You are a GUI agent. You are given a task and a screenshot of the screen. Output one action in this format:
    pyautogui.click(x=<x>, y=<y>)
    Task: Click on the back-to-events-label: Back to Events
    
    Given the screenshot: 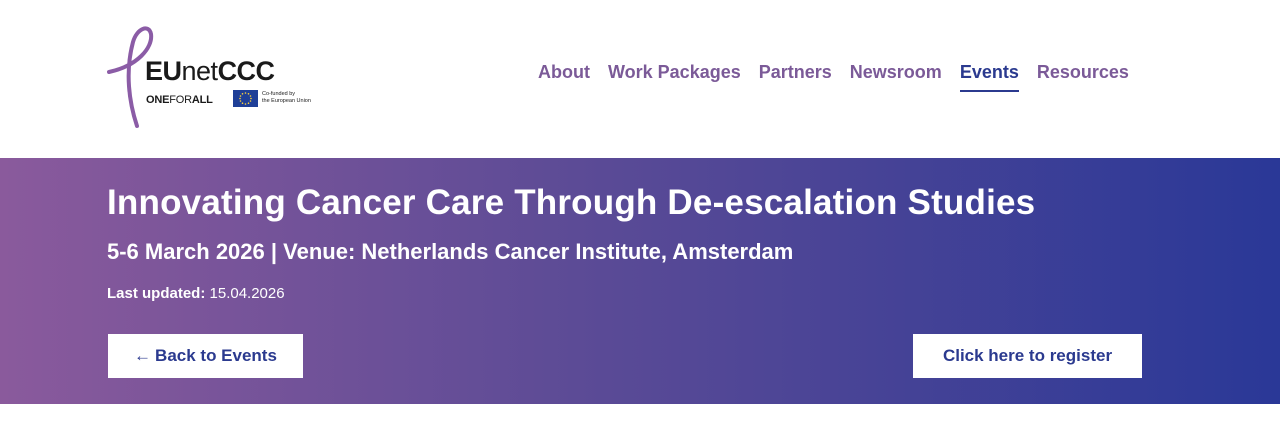 What is the action you would take?
    pyautogui.click(x=216, y=355)
    